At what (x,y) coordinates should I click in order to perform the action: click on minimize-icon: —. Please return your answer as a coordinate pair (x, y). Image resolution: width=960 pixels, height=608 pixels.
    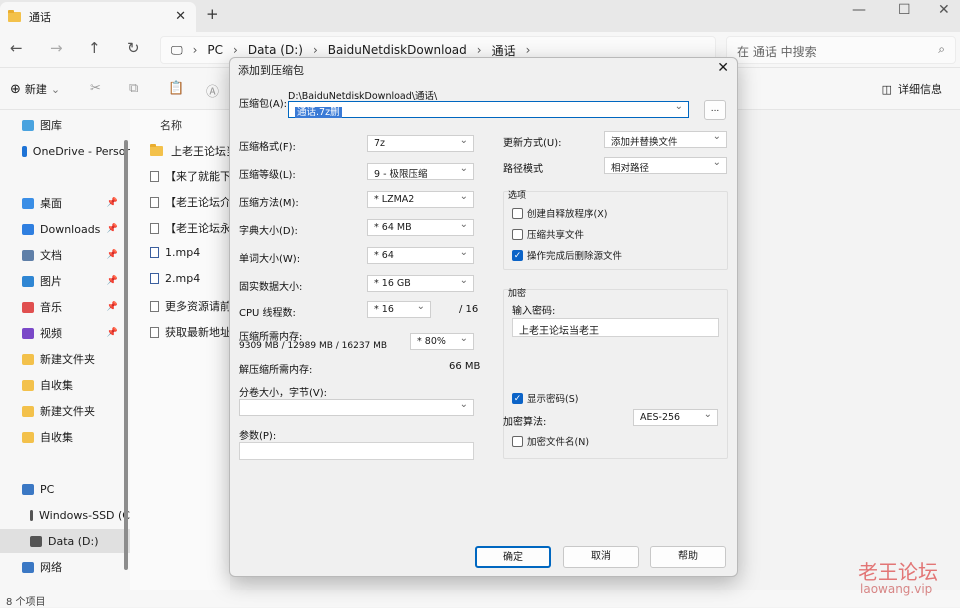
    Looking at the image, I should click on (859, 10).